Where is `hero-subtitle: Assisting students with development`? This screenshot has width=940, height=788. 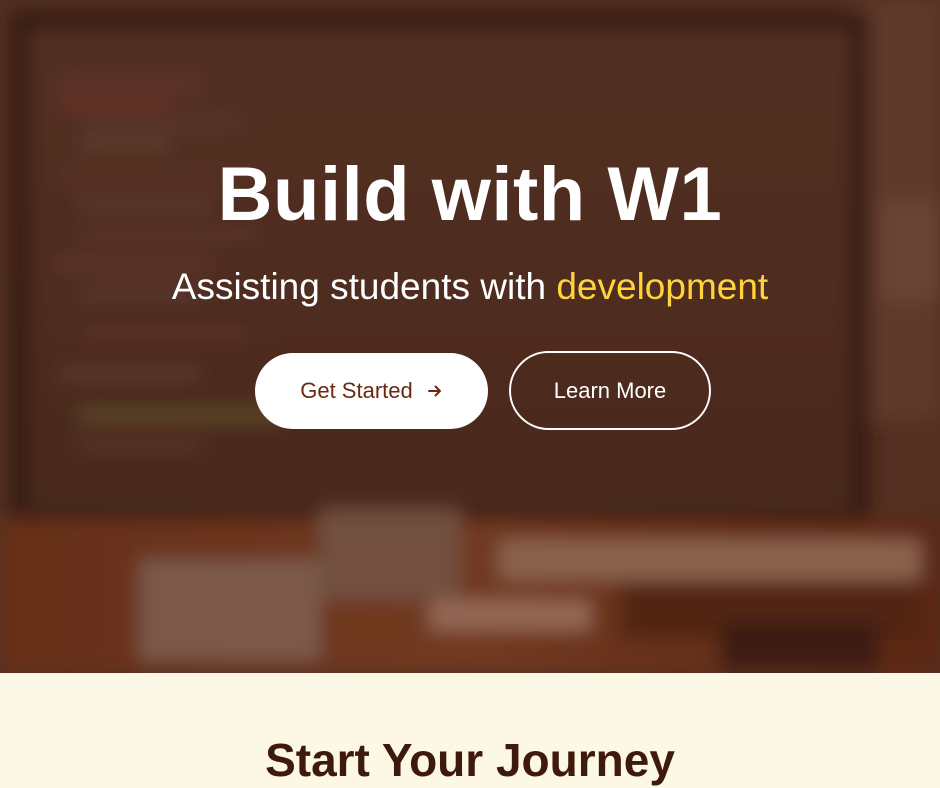 hero-subtitle: Assisting students with development is located at coordinates (470, 287).